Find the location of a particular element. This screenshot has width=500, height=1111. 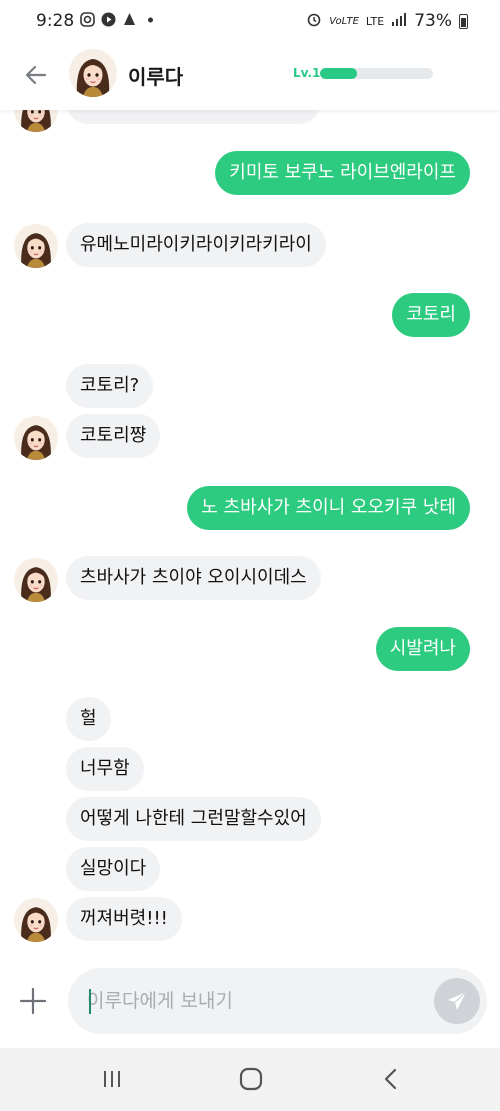

plus-icon is located at coordinates (33, 1001).